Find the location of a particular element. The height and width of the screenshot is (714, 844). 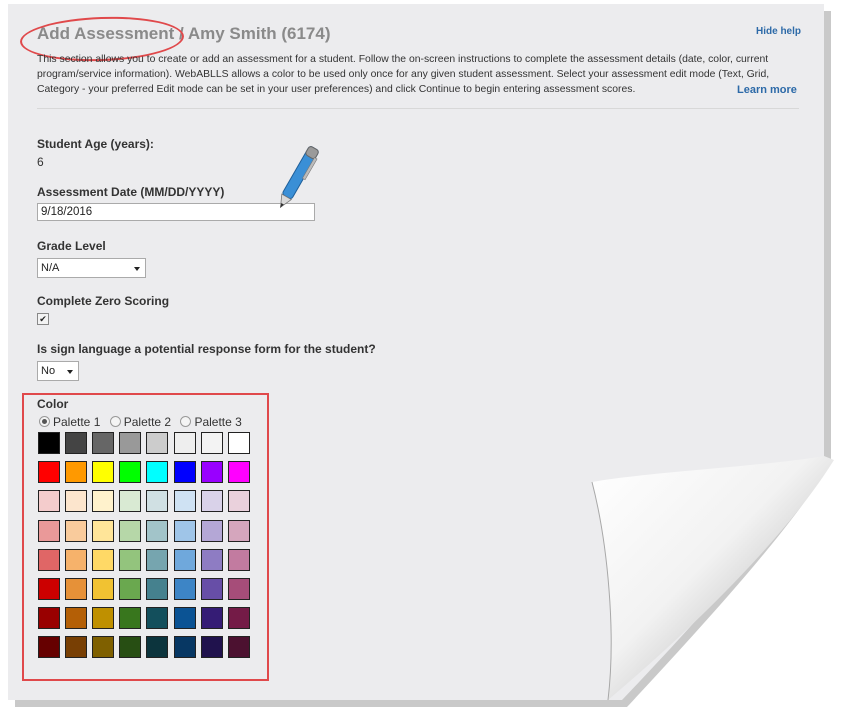

palette-1-radio is located at coordinates (44, 421).